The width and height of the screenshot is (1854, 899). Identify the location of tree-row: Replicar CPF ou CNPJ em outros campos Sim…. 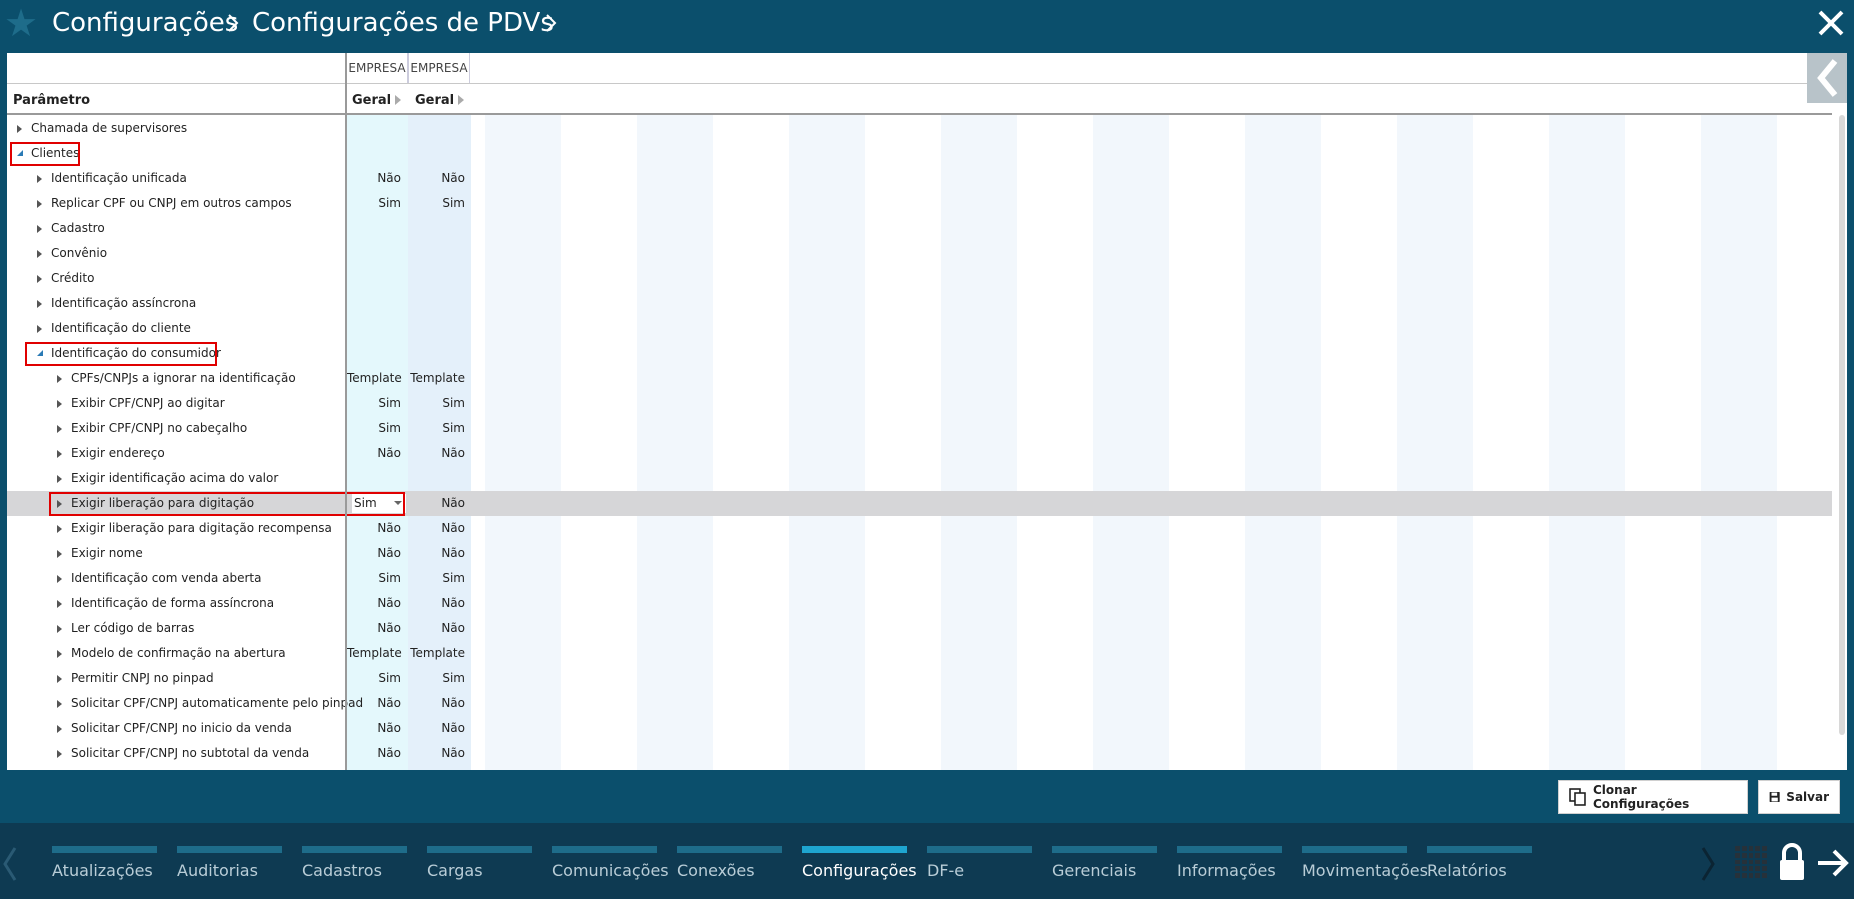
(919, 203).